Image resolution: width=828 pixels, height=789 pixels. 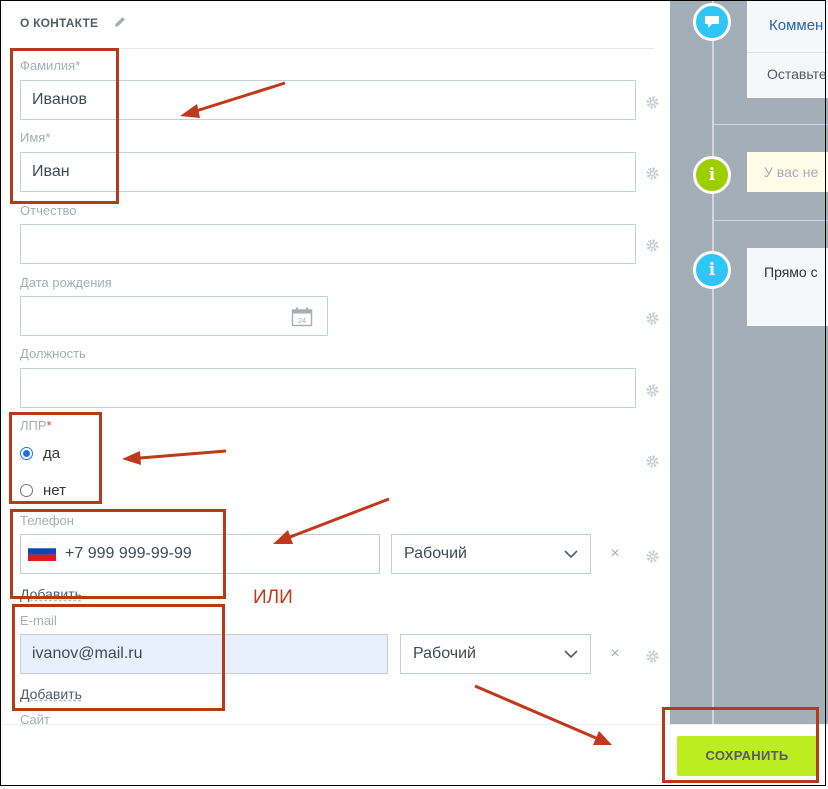 What do you see at coordinates (120, 22) in the screenshot?
I see `pencil-icon` at bounding box center [120, 22].